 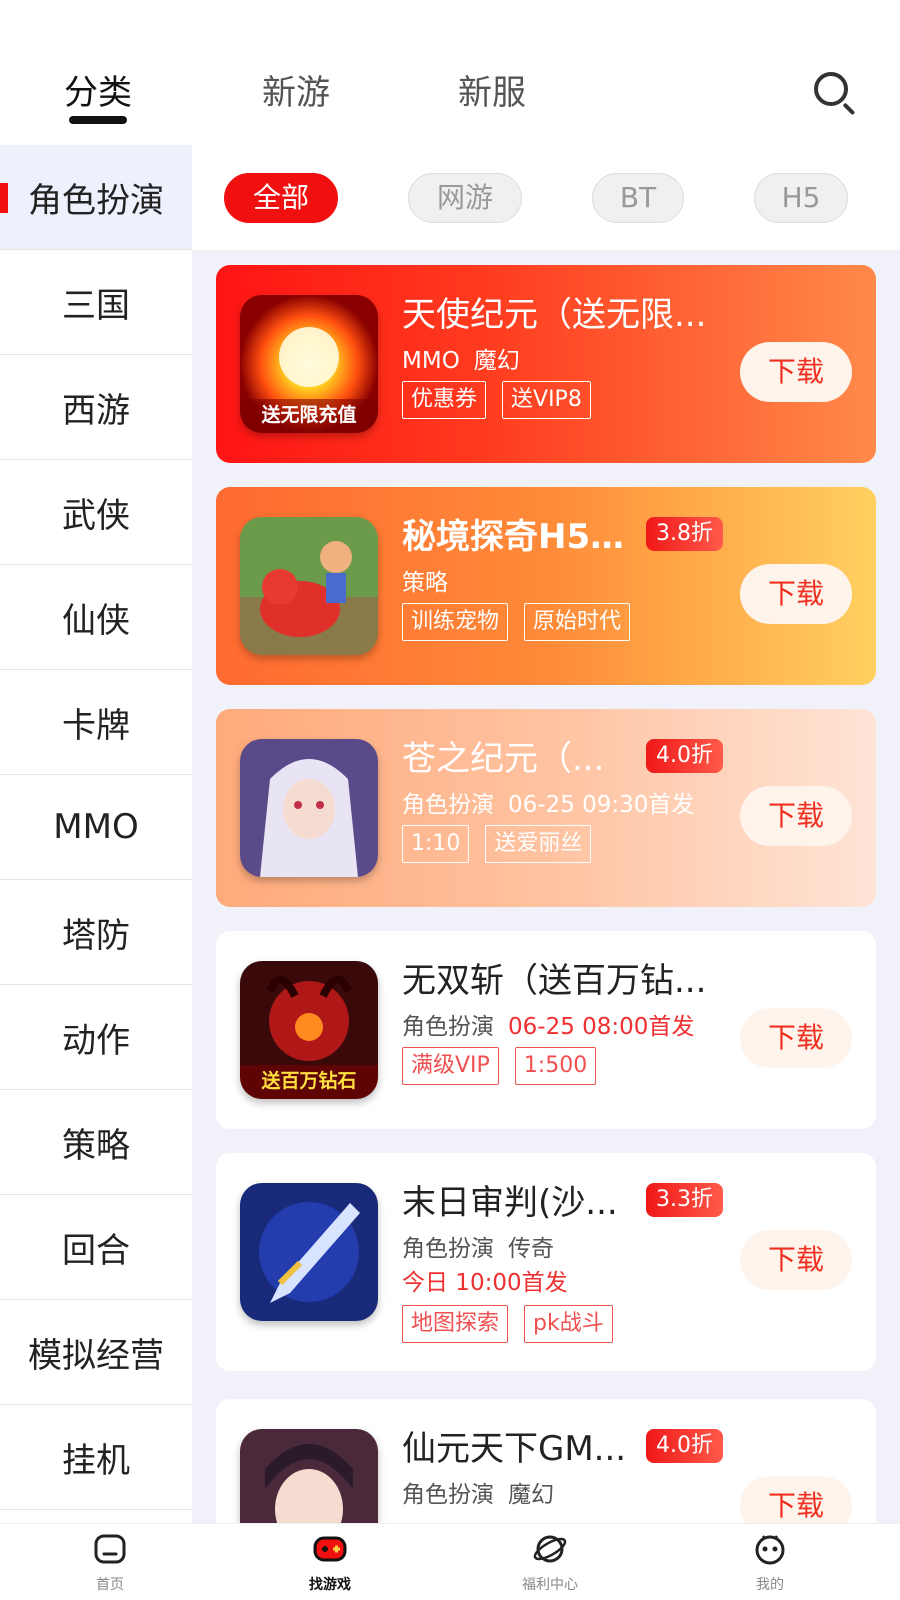 I want to click on nav-label: 找游戏, so click(x=330, y=1585).